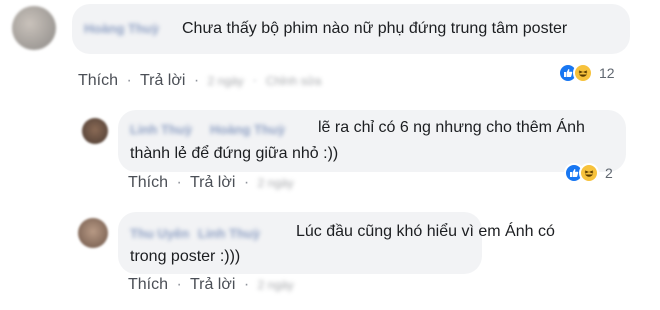  I want to click on mentioned-user: Hoàng Thuỳ, so click(247, 129).